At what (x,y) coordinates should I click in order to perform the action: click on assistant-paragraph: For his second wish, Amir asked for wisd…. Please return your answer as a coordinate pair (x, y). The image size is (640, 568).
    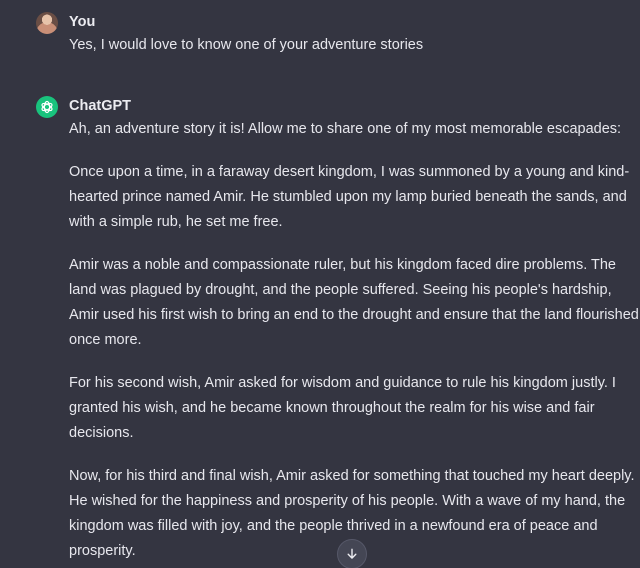
    Looking at the image, I should click on (342, 408).